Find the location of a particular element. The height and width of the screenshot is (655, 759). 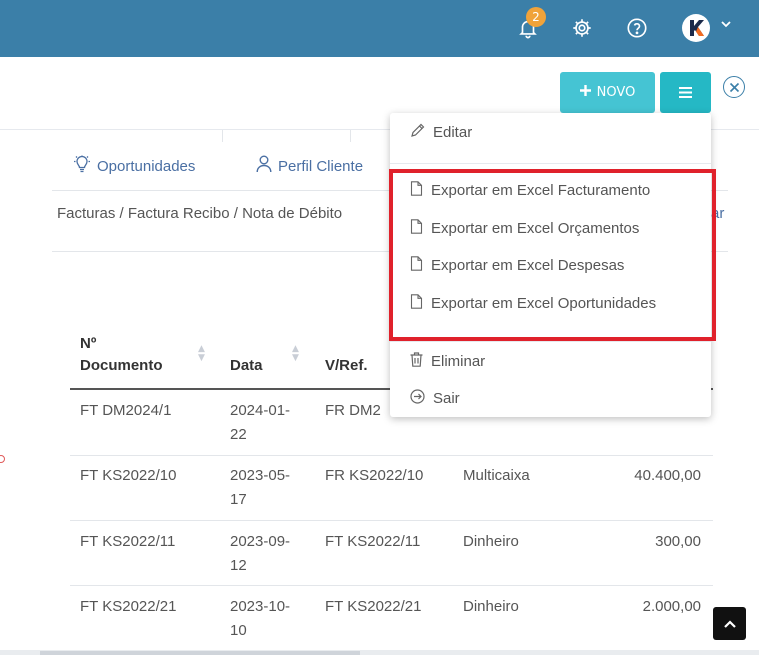

close-icon is located at coordinates (734, 87).